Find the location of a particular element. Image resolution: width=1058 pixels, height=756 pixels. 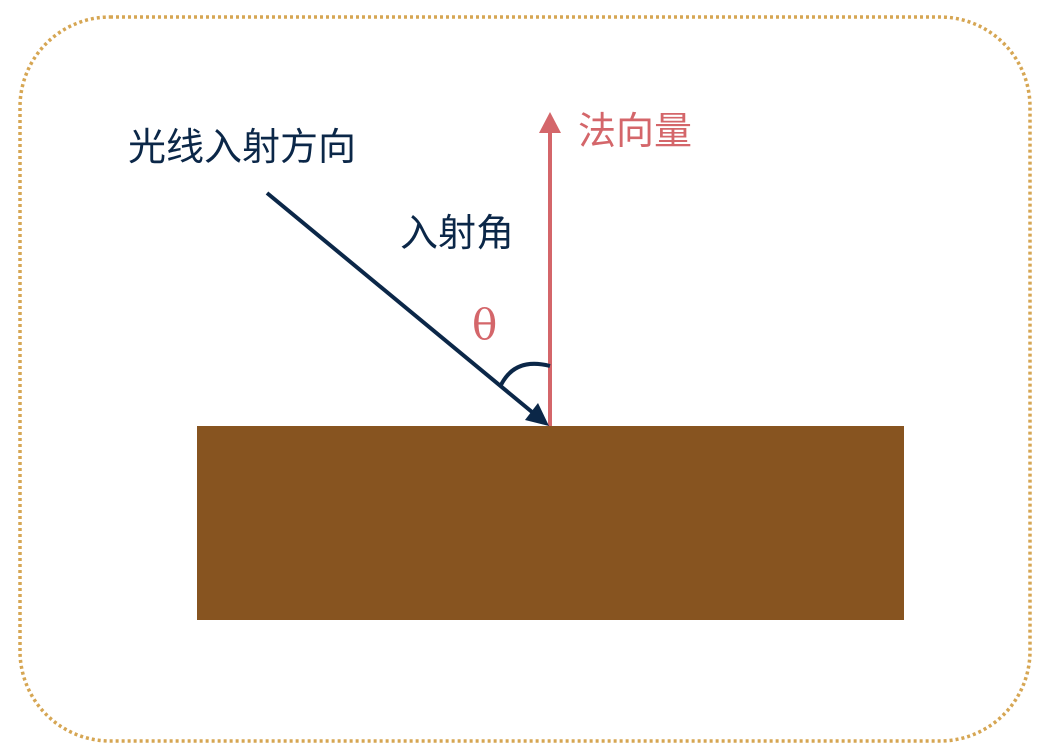

normal-vector-label: 法向量 is located at coordinates (635, 131).